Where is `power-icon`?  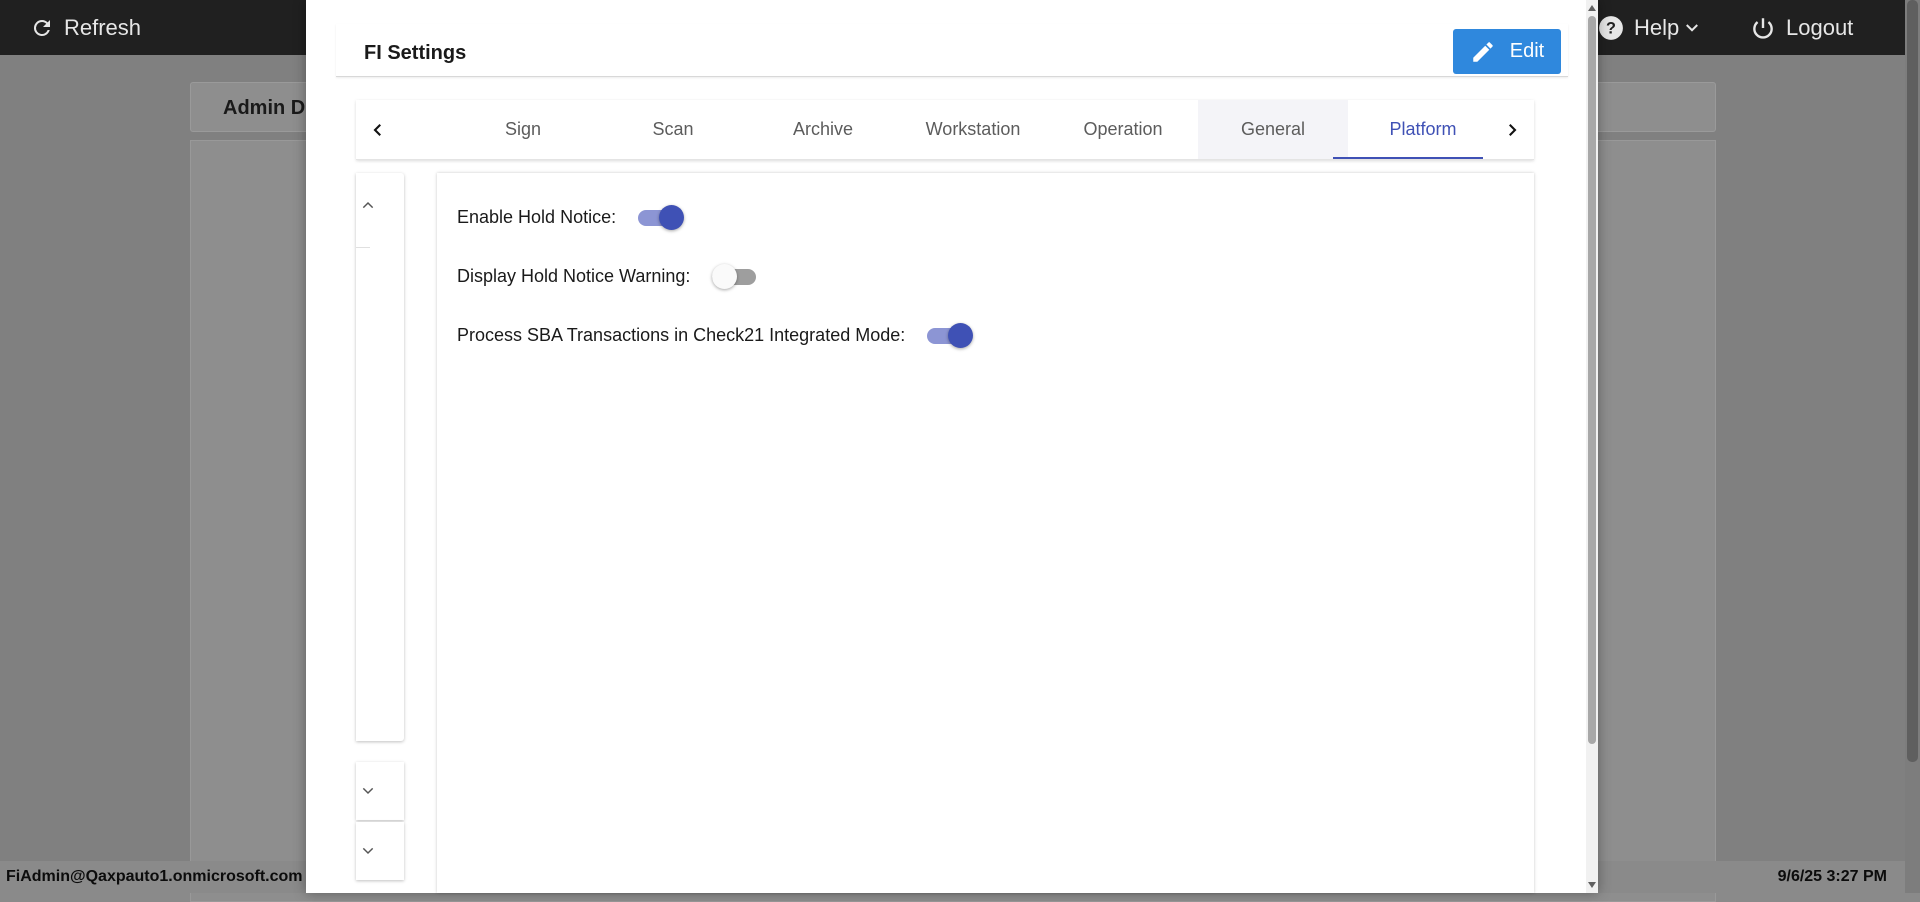 power-icon is located at coordinates (1763, 28).